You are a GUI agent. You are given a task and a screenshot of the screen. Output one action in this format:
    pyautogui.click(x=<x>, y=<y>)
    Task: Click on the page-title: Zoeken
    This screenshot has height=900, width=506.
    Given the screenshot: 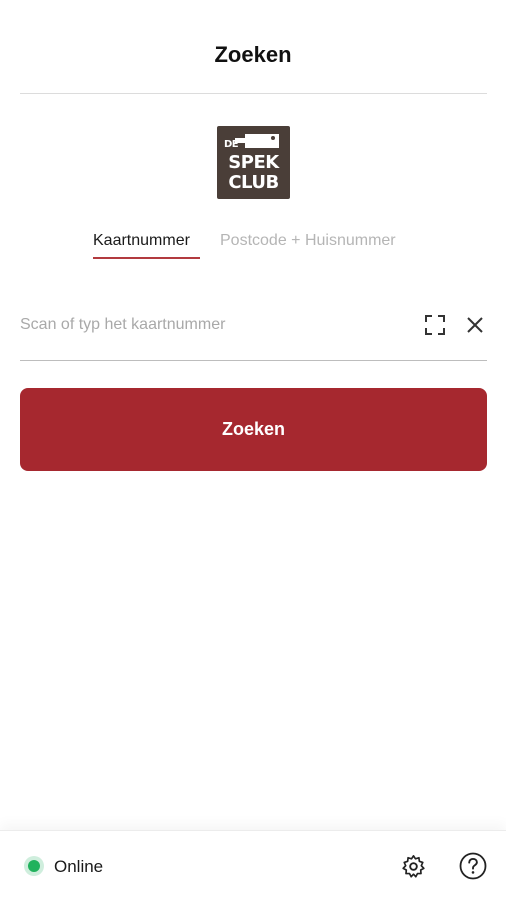 What is the action you would take?
    pyautogui.click(x=253, y=54)
    